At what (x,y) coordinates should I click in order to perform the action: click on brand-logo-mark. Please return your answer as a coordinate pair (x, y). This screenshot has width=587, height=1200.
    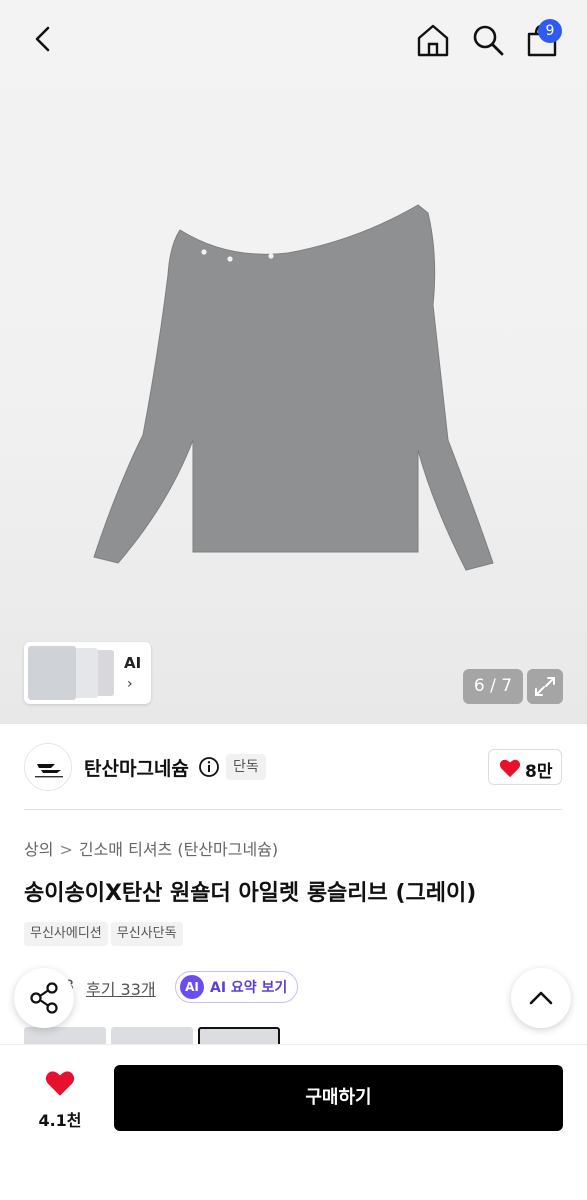
    Looking at the image, I should click on (49, 771).